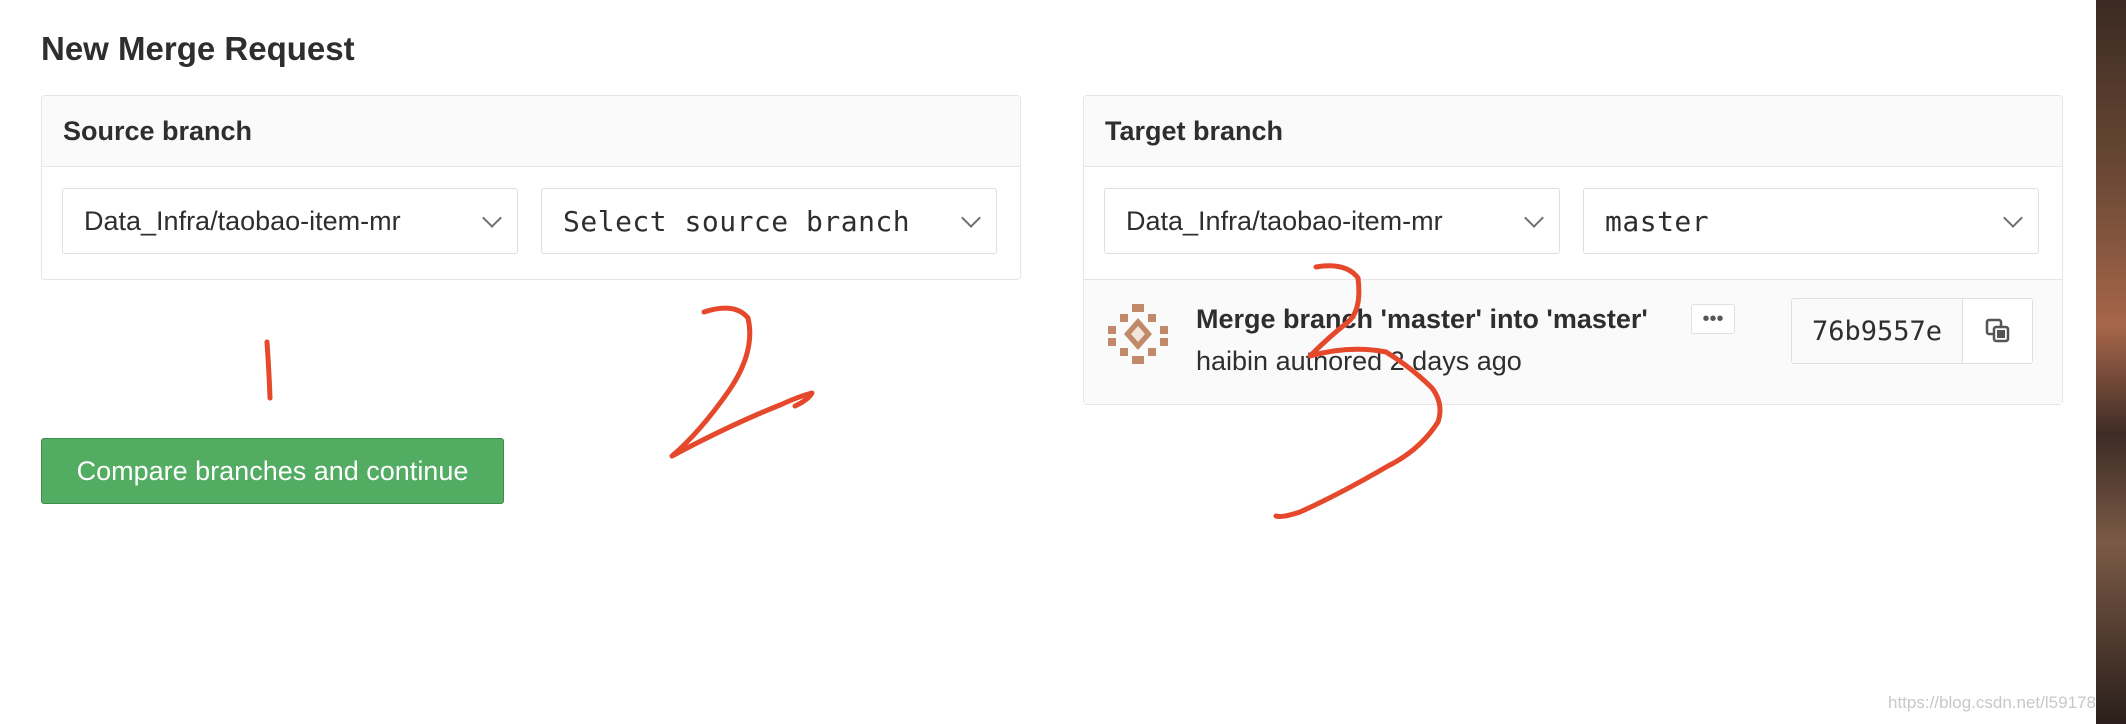 Image resolution: width=2126 pixels, height=724 pixels. Describe the element at coordinates (2007, 702) in the screenshot. I see `watermark: https://blog.csdn.net/l591781027` at that location.